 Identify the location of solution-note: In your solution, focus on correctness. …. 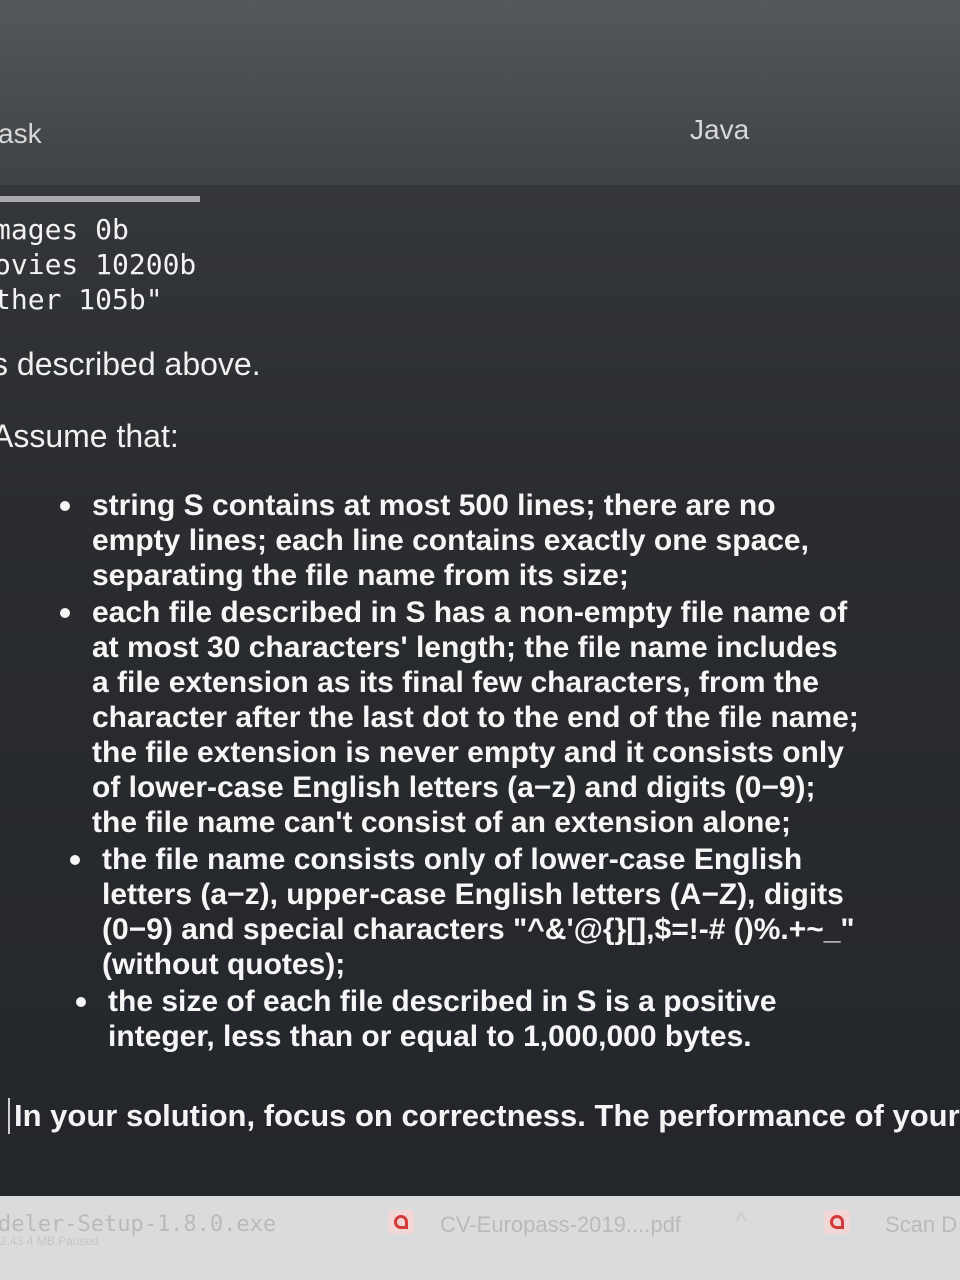
(484, 1116).